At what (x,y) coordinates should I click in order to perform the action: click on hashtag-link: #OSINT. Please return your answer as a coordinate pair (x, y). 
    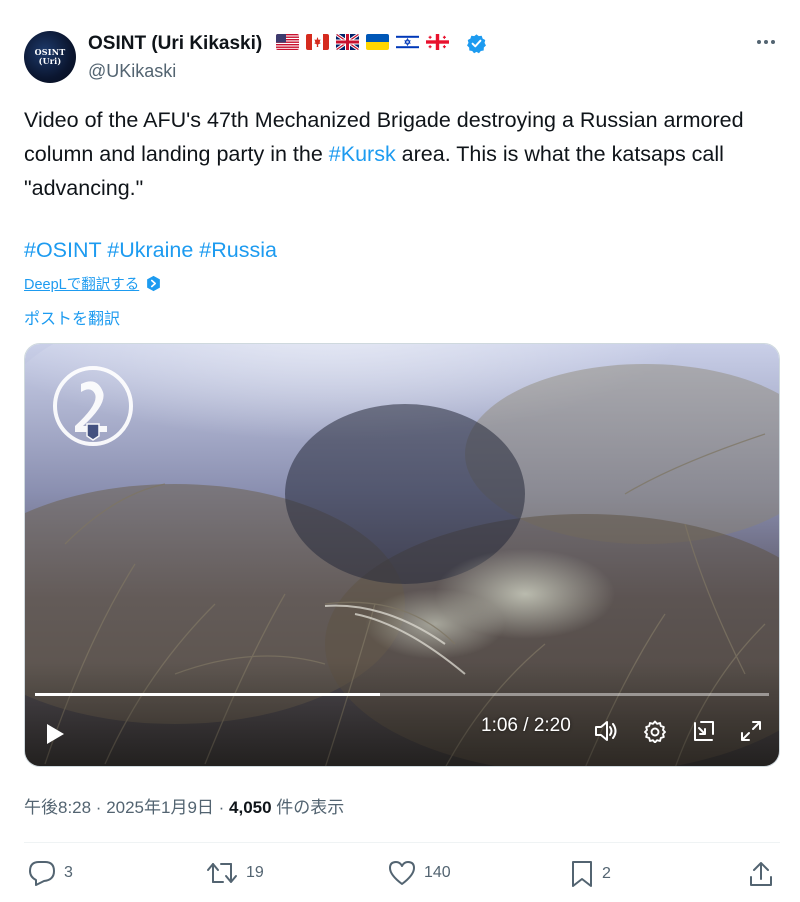
    Looking at the image, I should click on (62, 250).